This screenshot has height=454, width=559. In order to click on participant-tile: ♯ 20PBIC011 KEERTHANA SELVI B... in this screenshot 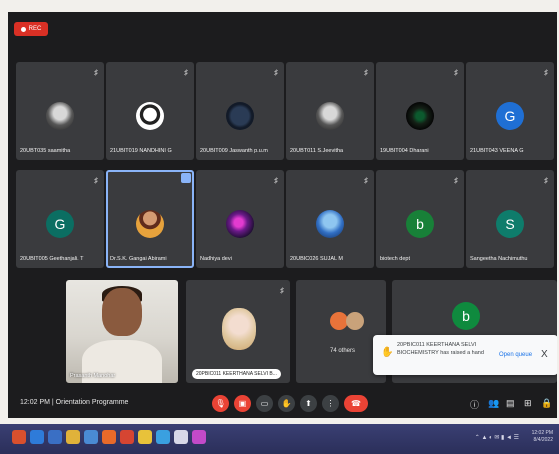, I will do `click(238, 331)`.